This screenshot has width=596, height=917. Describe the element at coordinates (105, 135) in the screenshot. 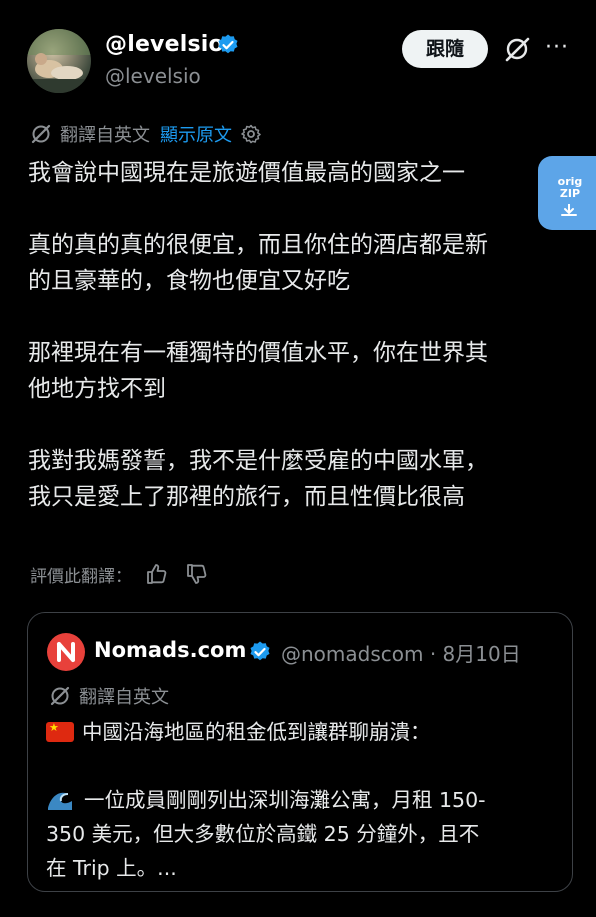

I see `translation-note: 翻譯自英文` at that location.